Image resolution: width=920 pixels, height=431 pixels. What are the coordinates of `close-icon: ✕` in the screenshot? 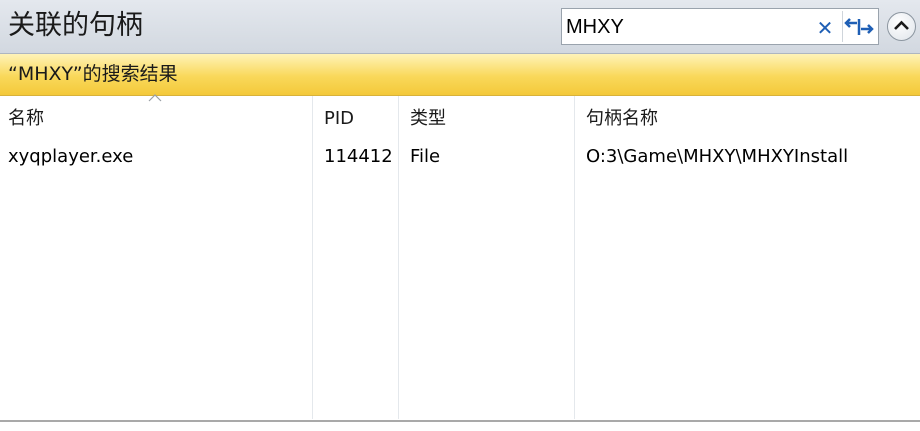 It's located at (825, 28).